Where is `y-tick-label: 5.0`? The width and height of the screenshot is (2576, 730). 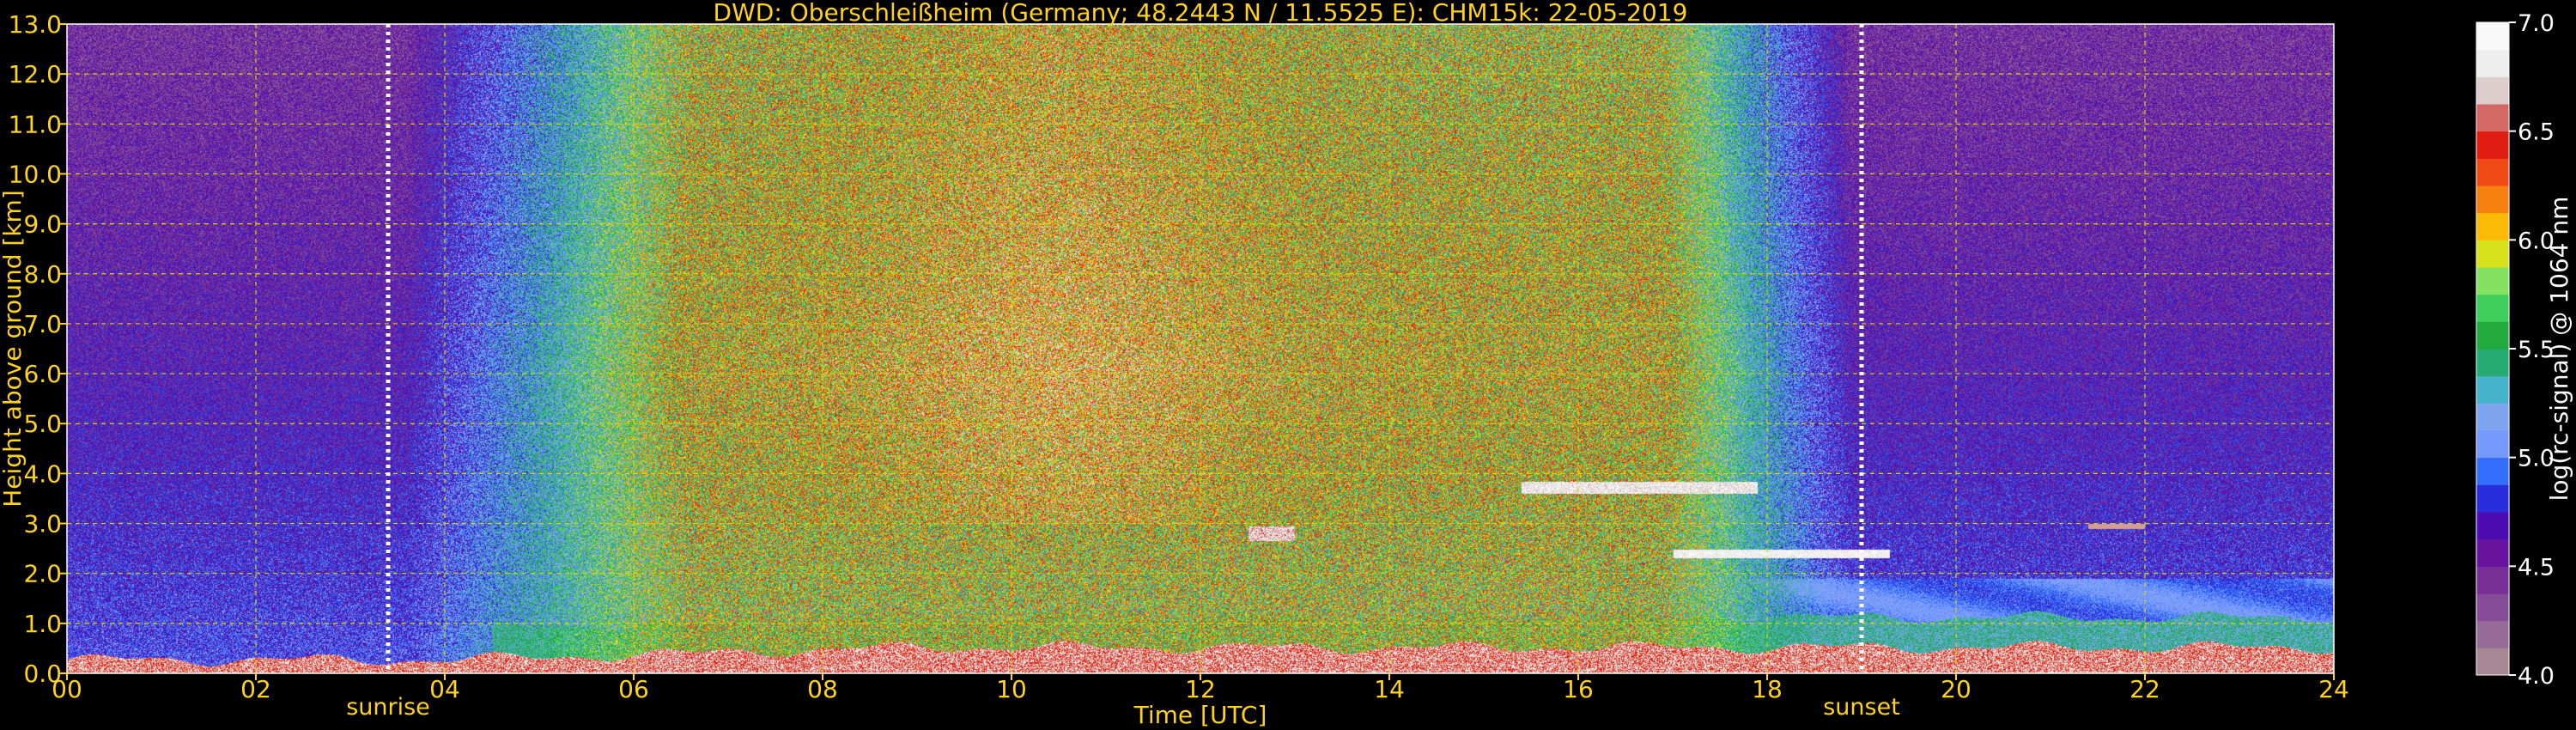 y-tick-label: 5.0 is located at coordinates (42, 424).